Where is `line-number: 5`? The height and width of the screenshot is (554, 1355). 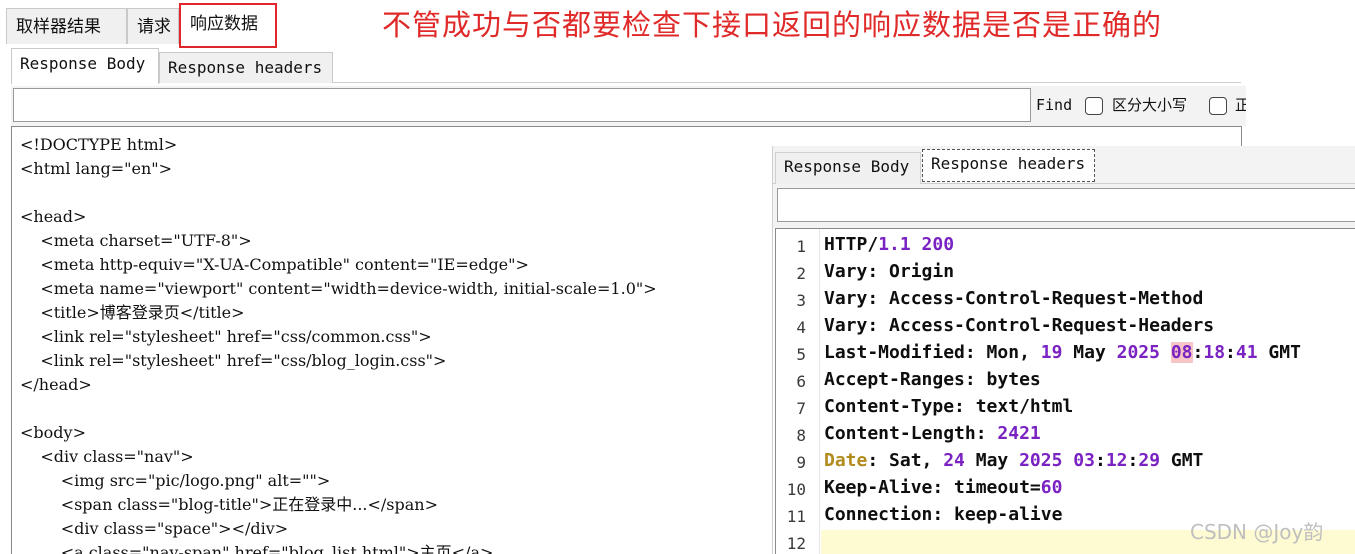
line-number: 5 is located at coordinates (801, 354).